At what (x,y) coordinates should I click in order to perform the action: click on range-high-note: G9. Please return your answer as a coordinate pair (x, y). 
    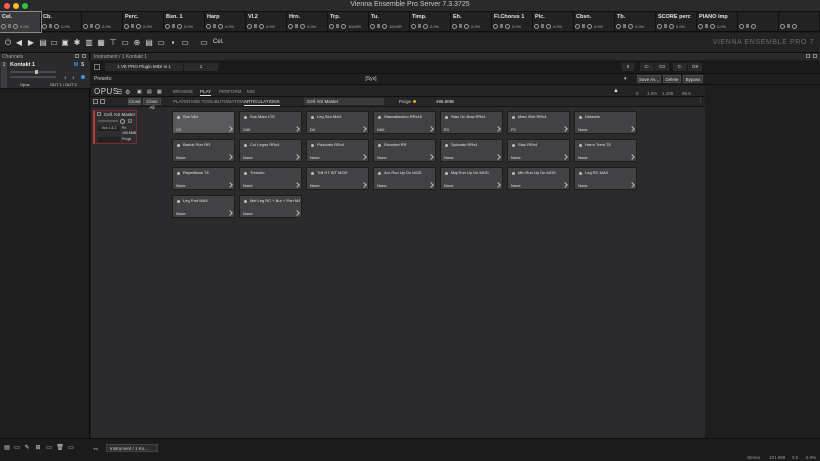
    Looking at the image, I should click on (695, 67).